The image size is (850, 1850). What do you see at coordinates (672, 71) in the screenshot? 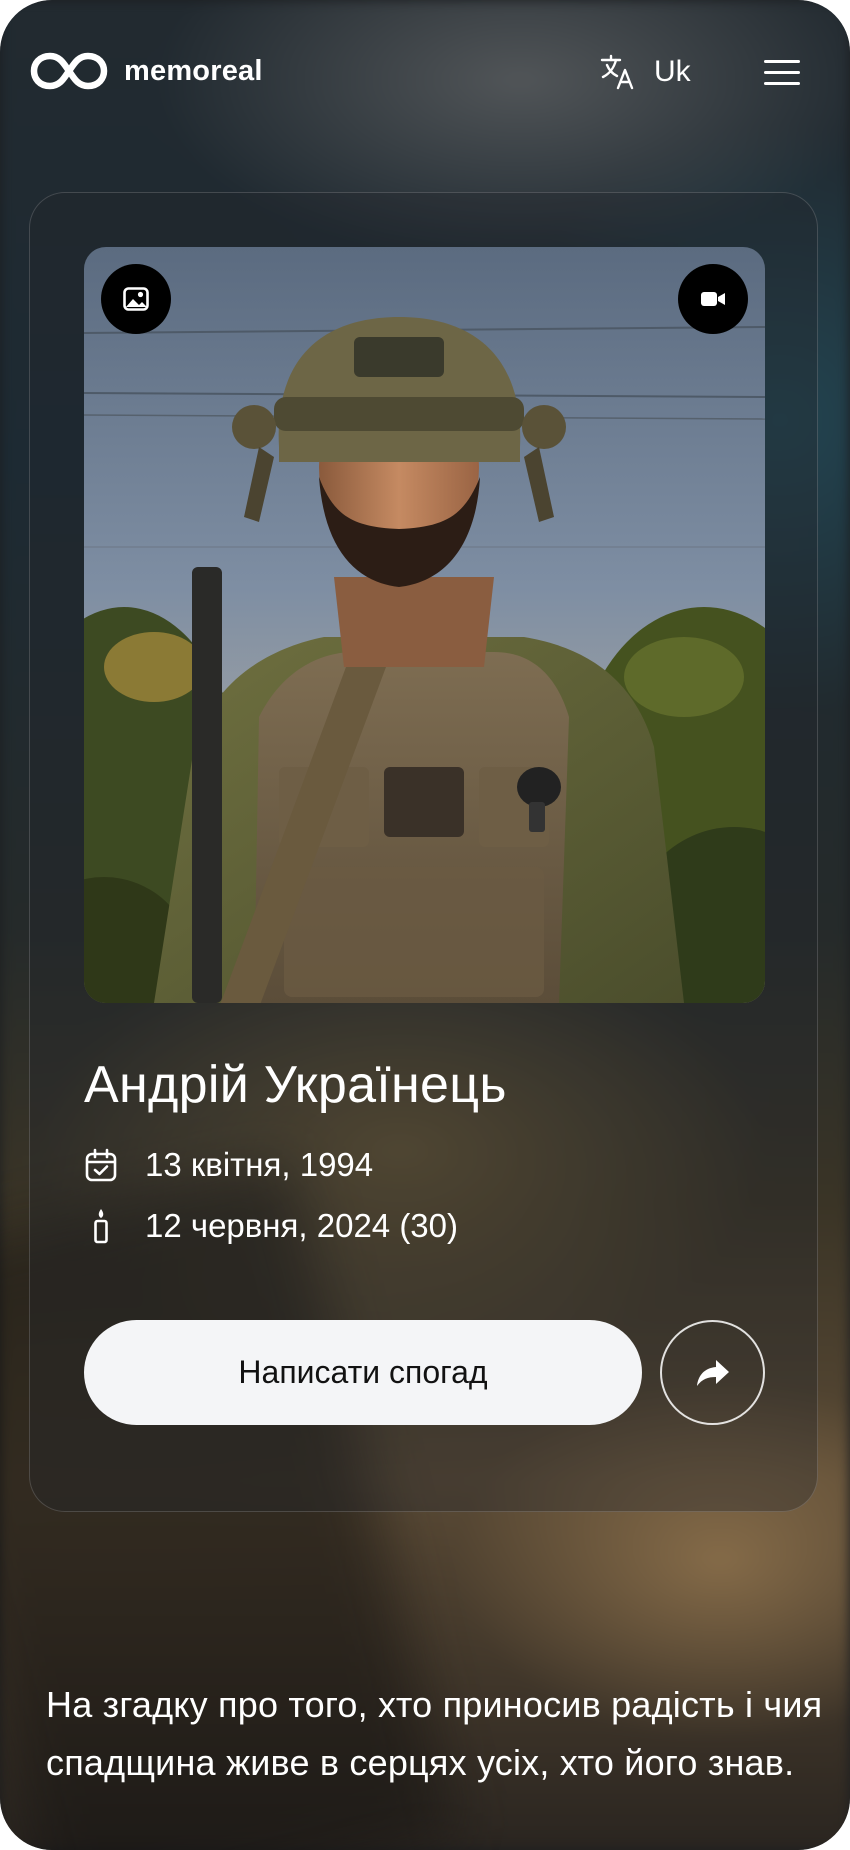
I see `language-label: Uk` at bounding box center [672, 71].